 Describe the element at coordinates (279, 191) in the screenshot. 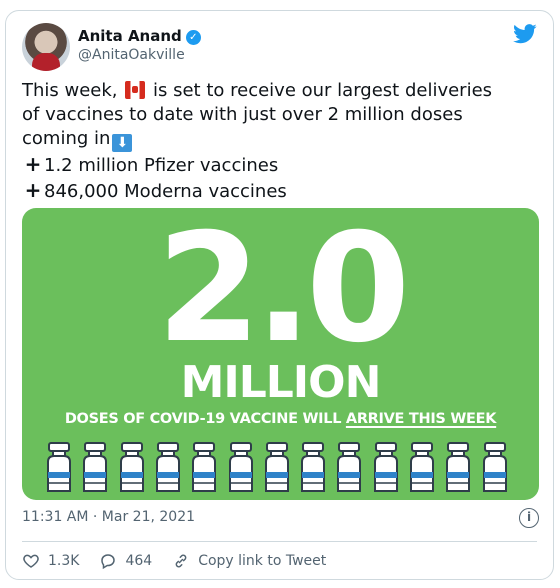

I see `tweet-line-5: +846,000 Moderna vaccines` at that location.